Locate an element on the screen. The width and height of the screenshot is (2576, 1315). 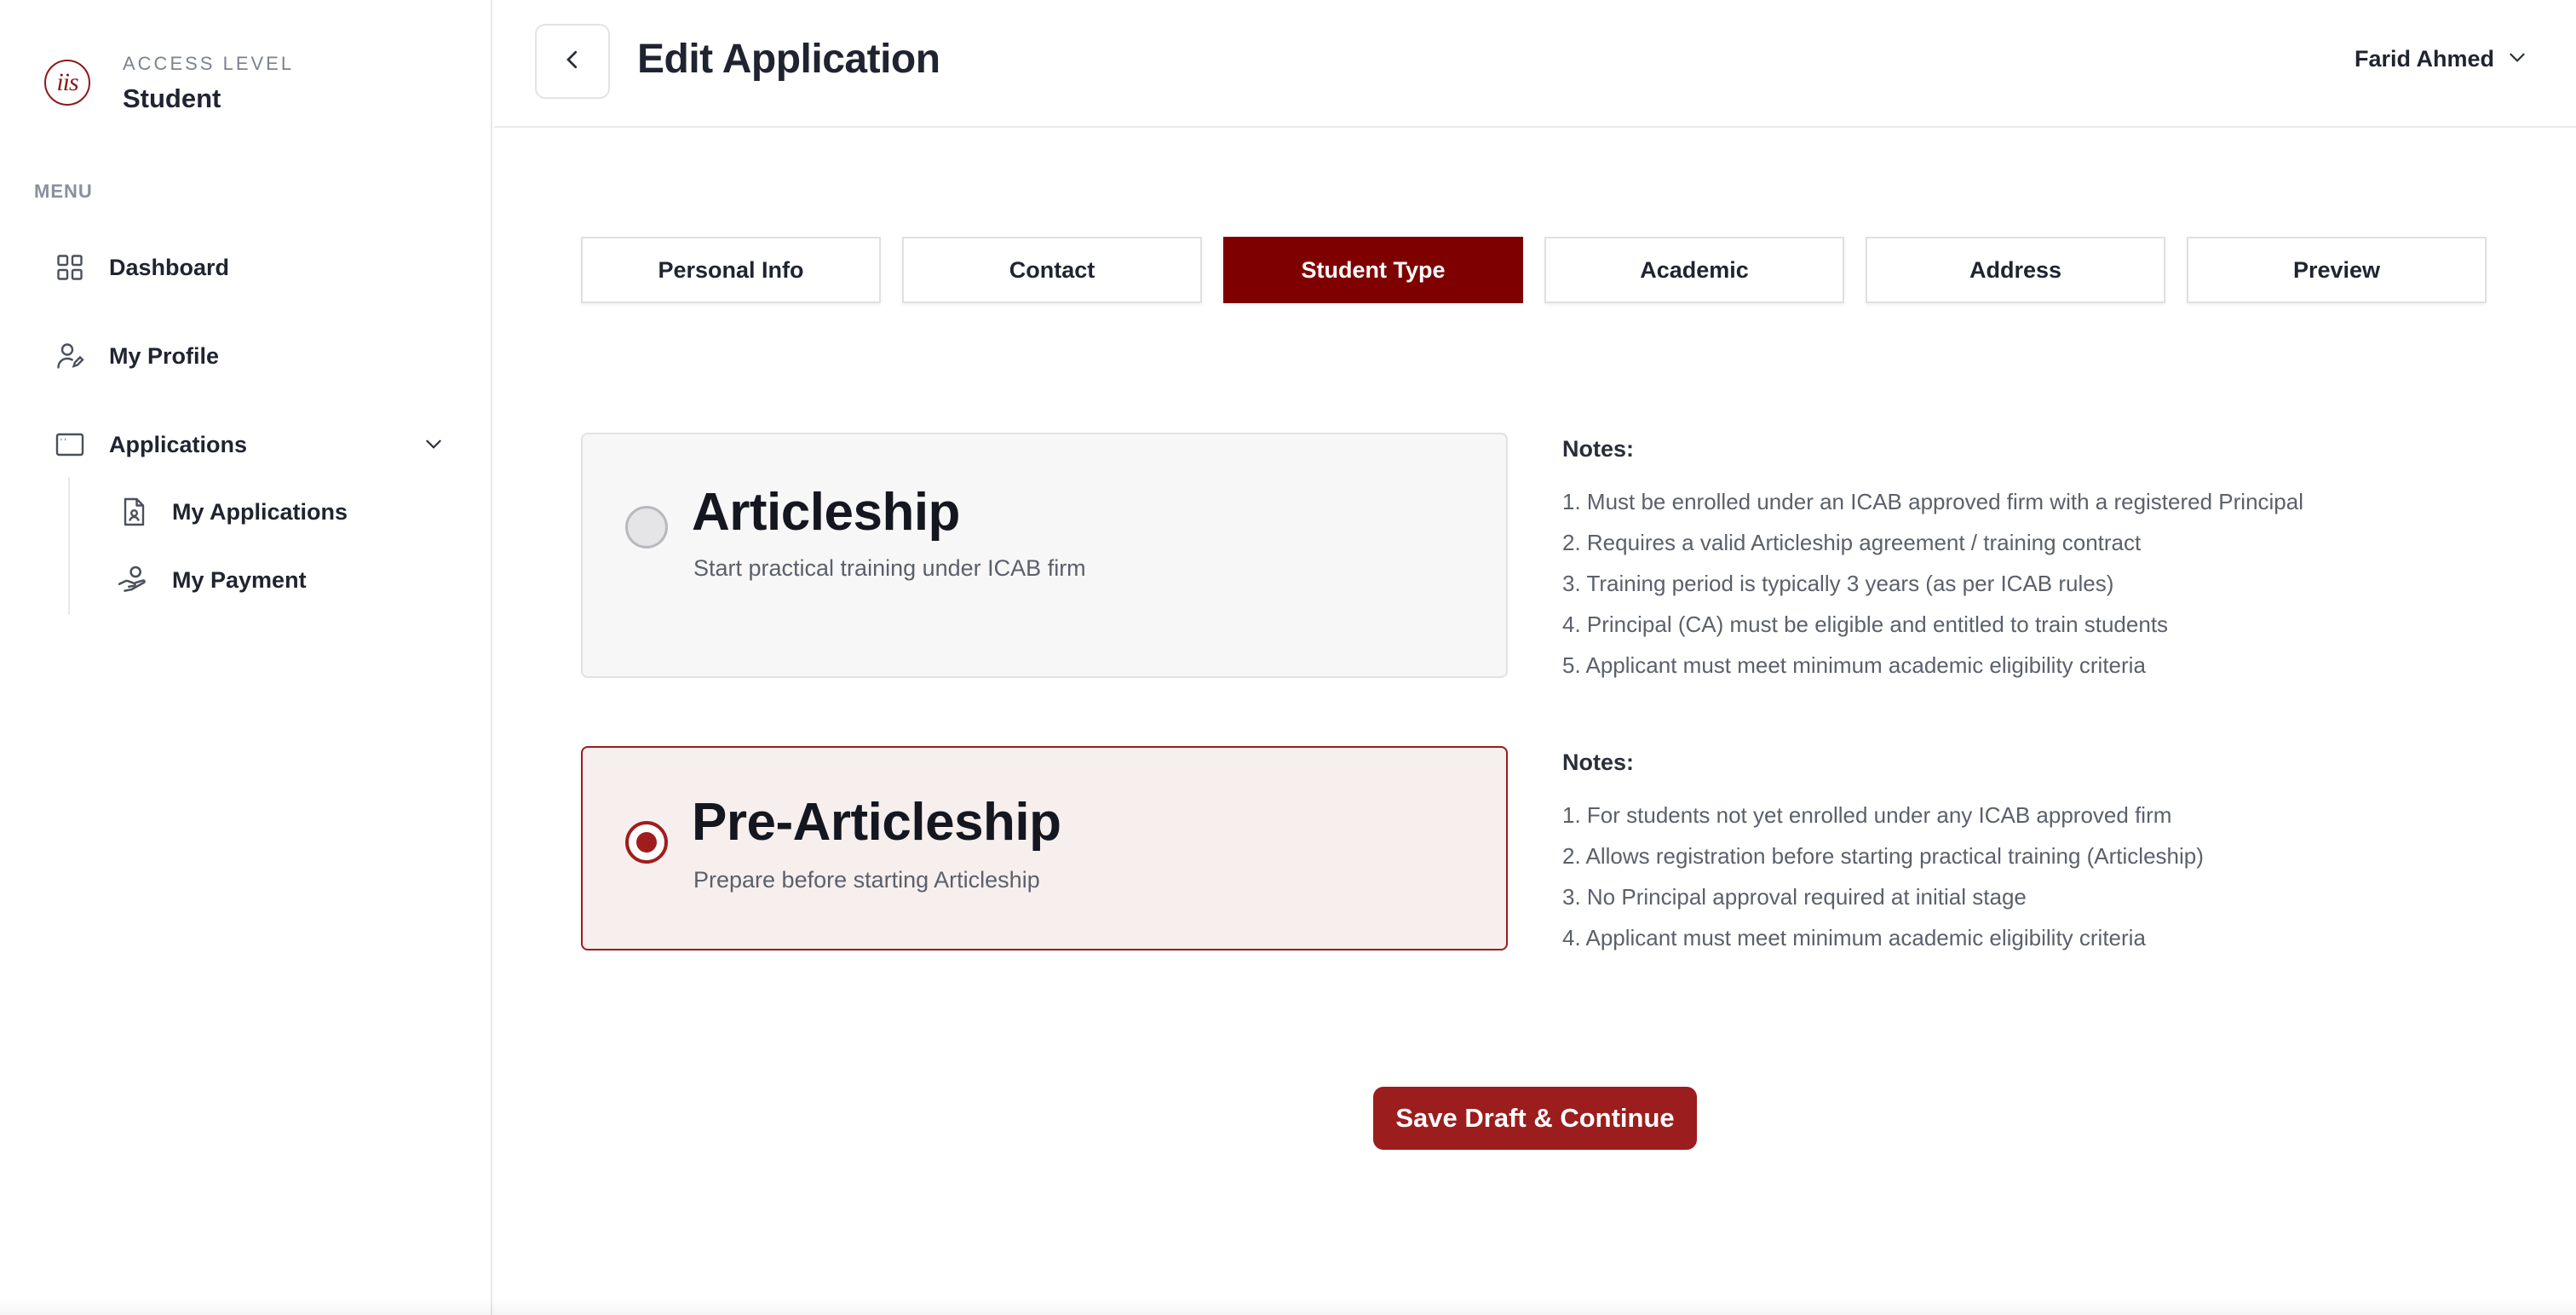
radio-articleship is located at coordinates (647, 527).